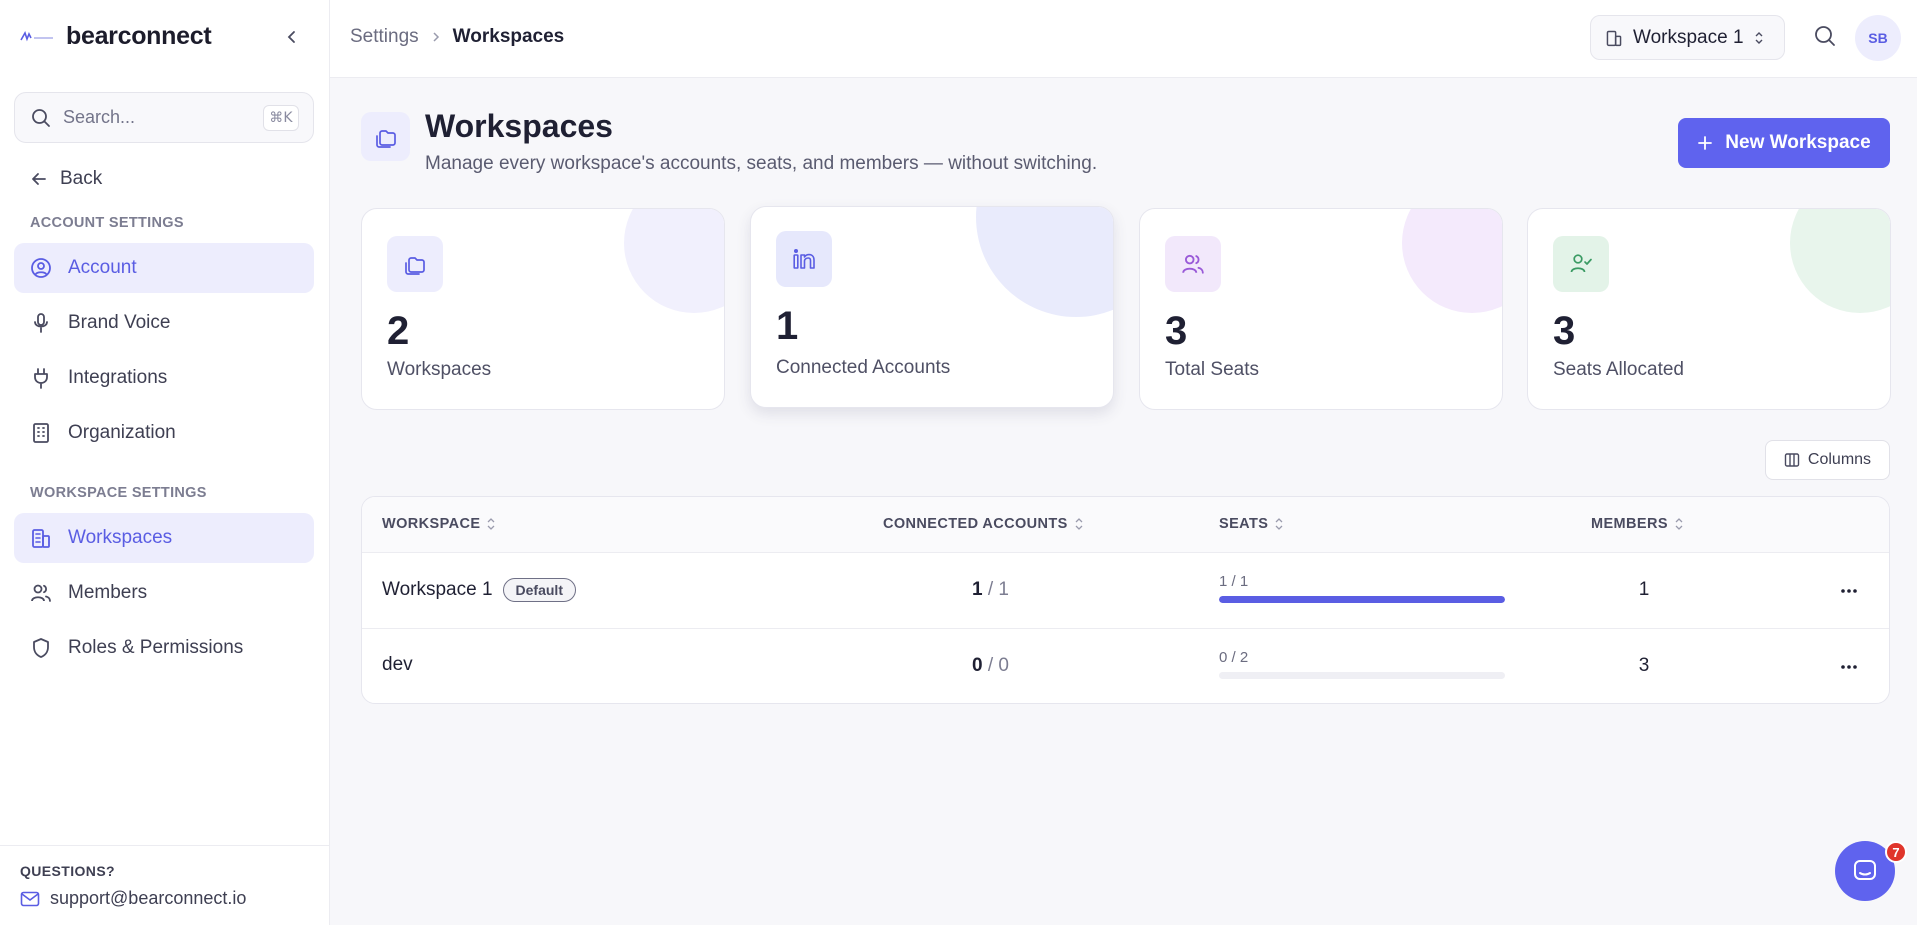 This screenshot has width=1917, height=925. What do you see at coordinates (543, 309) in the screenshot?
I see `stat-card-workspaces: 2 Workspaces` at bounding box center [543, 309].